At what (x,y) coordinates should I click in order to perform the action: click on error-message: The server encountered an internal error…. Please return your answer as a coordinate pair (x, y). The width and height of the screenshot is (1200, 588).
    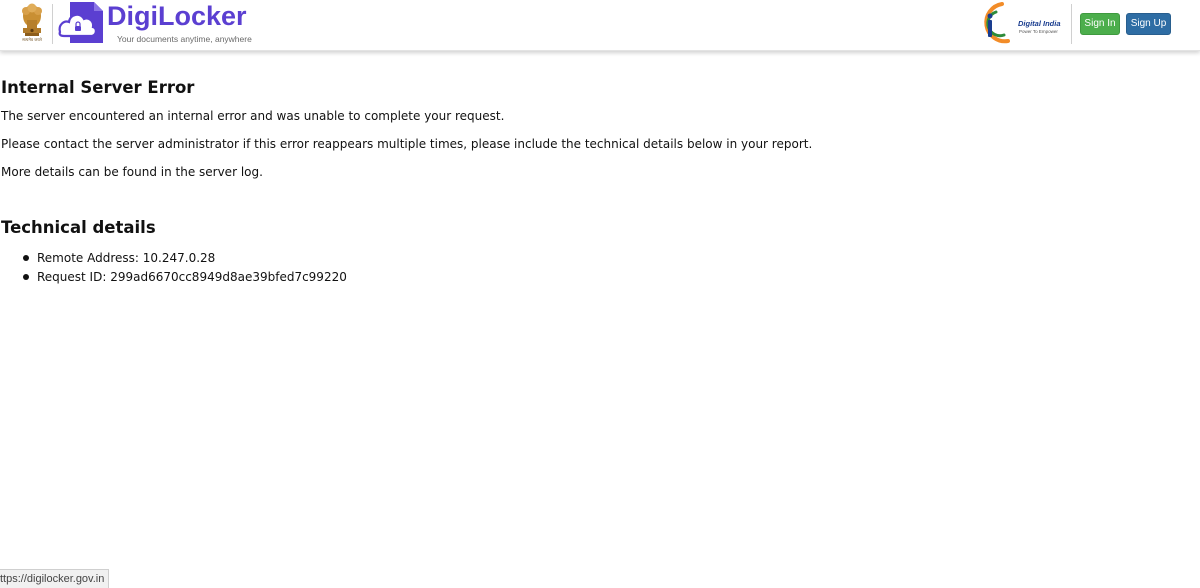
    Looking at the image, I should click on (253, 116).